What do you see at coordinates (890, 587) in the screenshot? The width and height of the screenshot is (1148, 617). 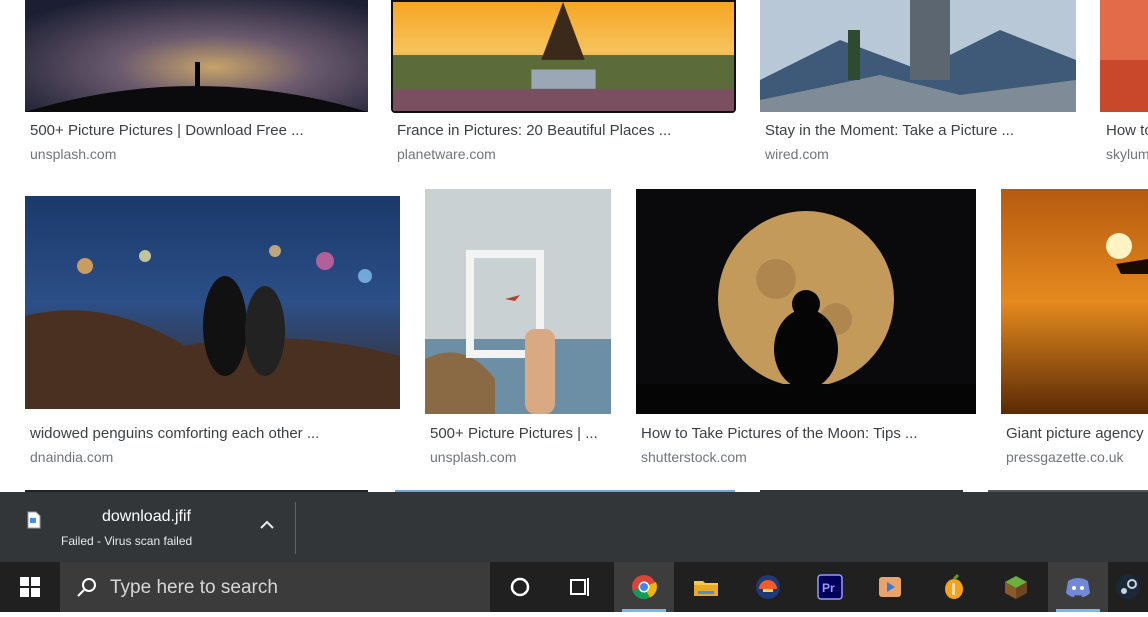 I see `video-player-icon` at bounding box center [890, 587].